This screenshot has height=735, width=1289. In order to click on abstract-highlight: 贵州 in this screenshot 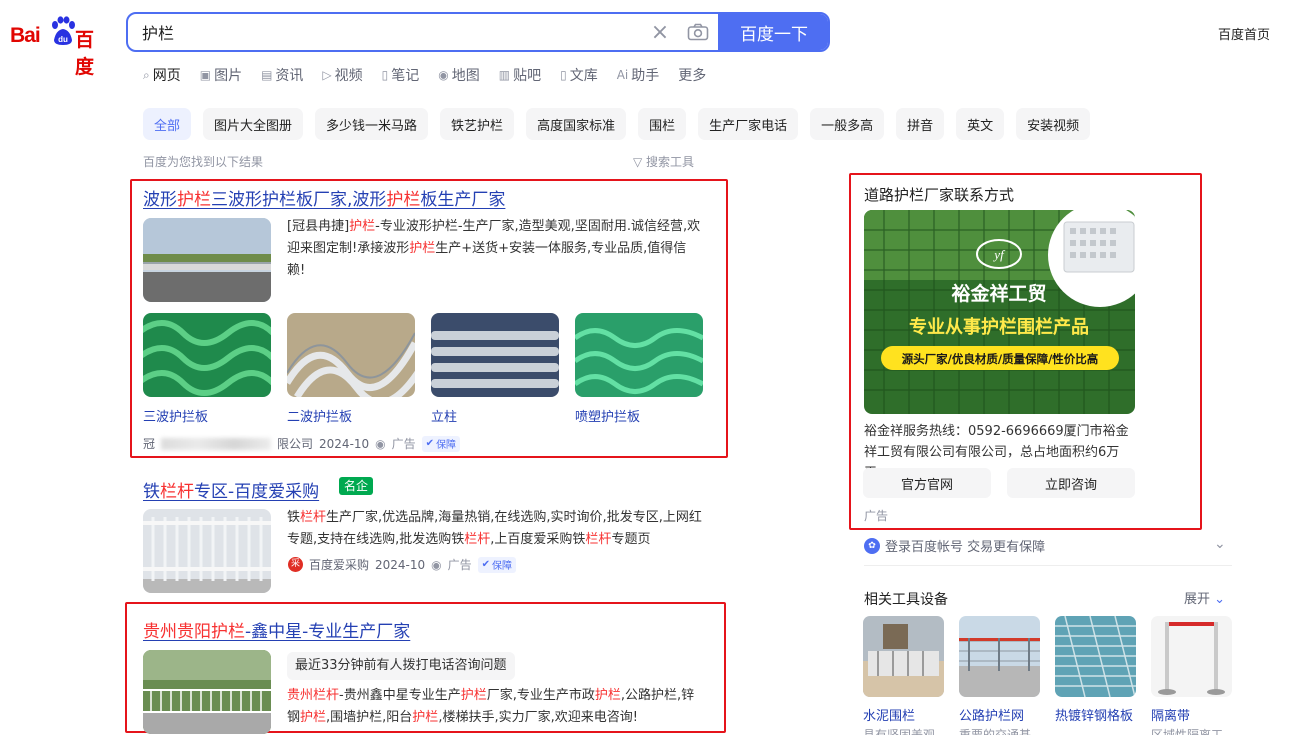, I will do `click(300, 695)`.